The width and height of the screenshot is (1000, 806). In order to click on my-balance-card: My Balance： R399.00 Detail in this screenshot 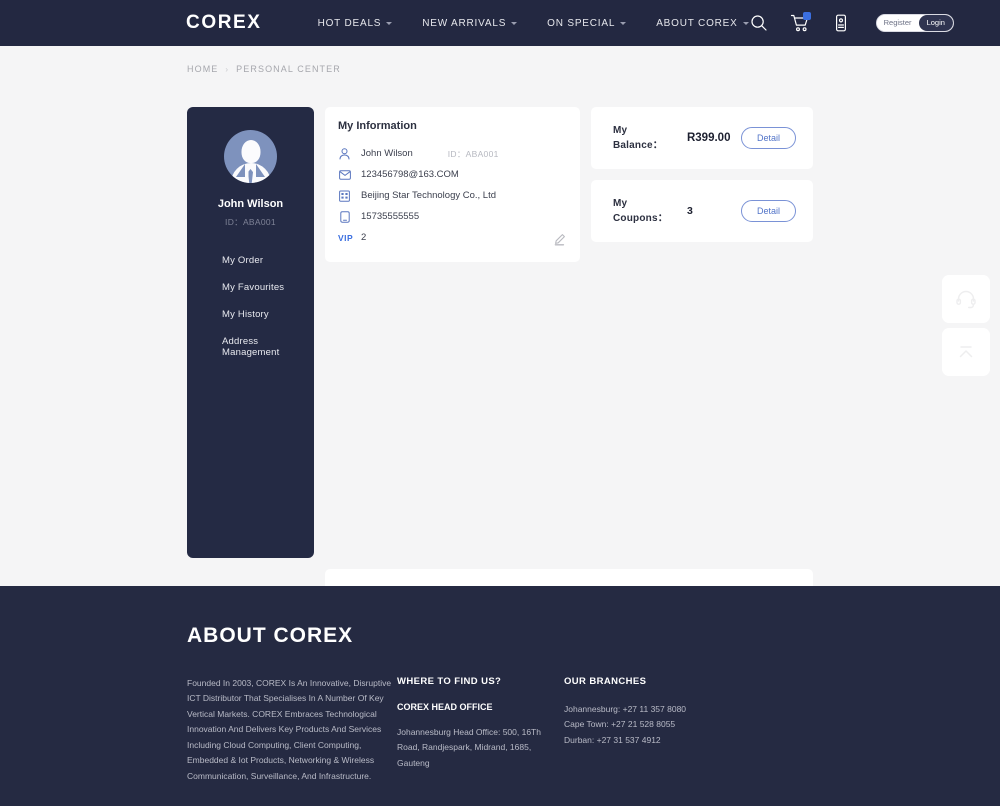, I will do `click(702, 138)`.